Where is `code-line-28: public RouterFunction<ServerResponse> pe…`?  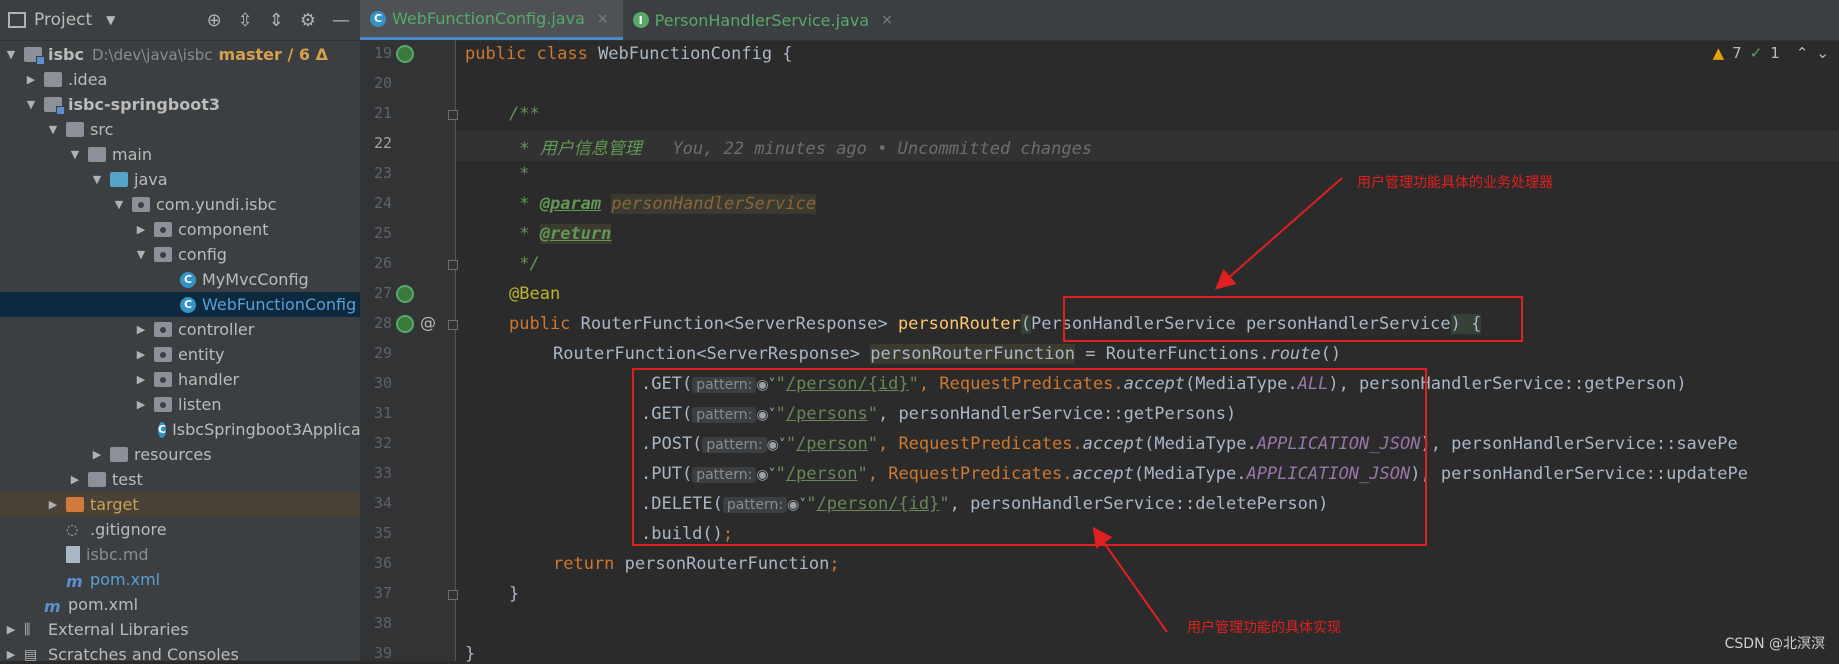 code-line-28: public RouterFunction<ServerResponse> pe… is located at coordinates (973, 324).